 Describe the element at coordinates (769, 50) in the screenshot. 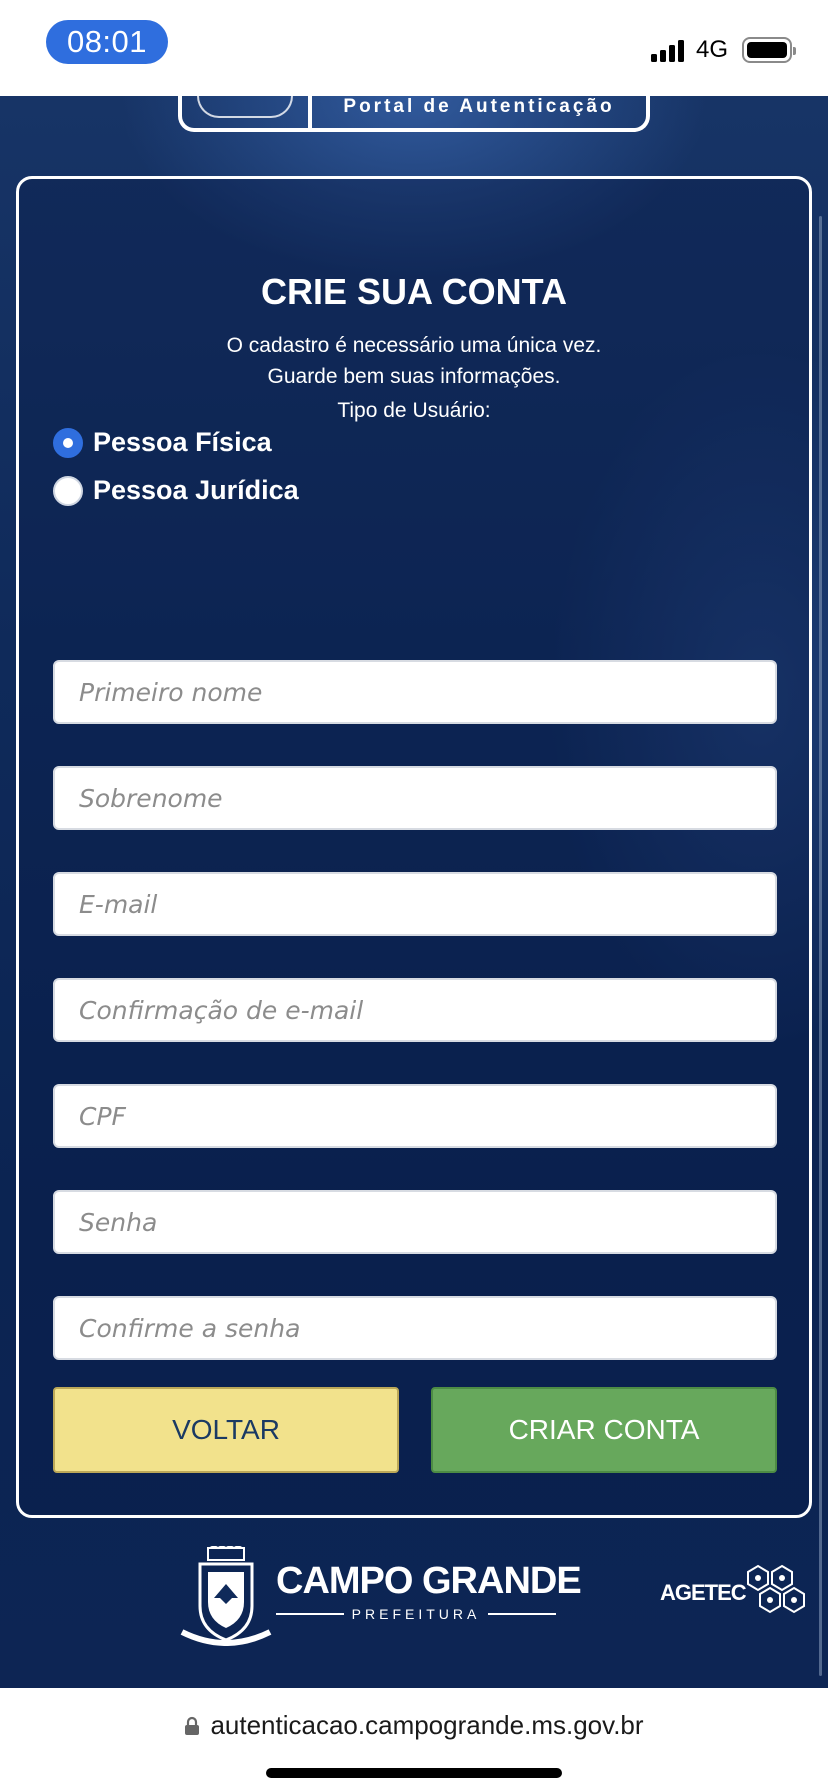

I see `battery-icon` at that location.